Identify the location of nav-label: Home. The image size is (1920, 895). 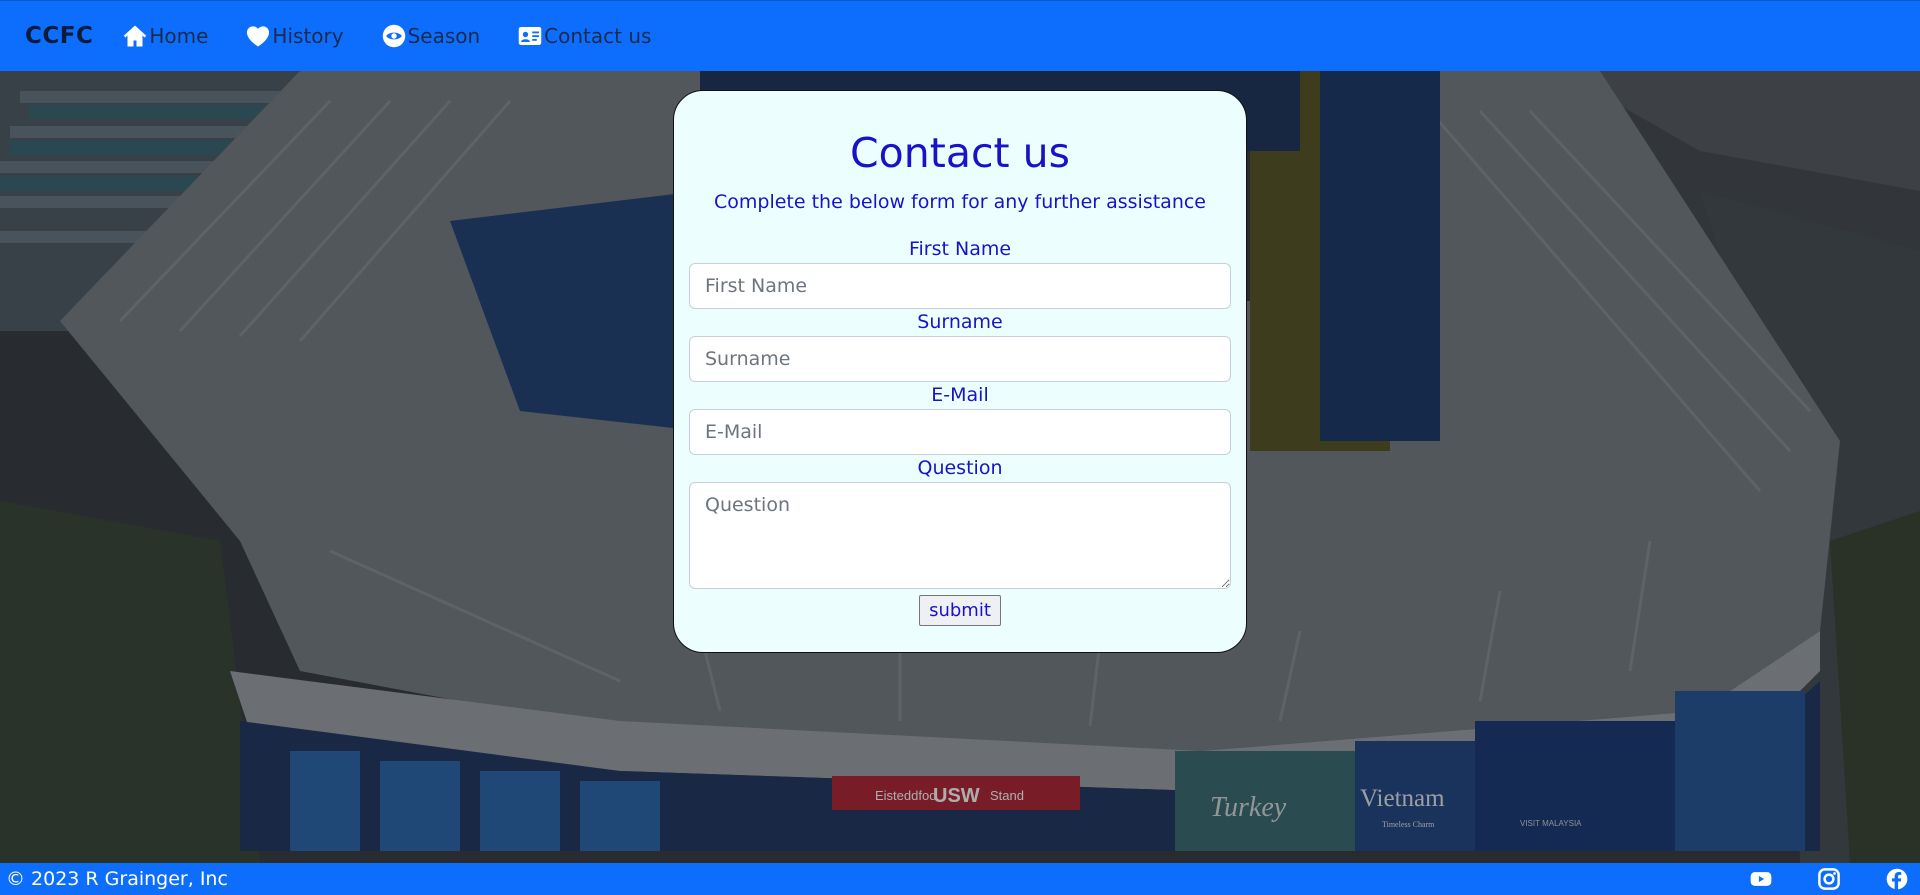
(179, 36).